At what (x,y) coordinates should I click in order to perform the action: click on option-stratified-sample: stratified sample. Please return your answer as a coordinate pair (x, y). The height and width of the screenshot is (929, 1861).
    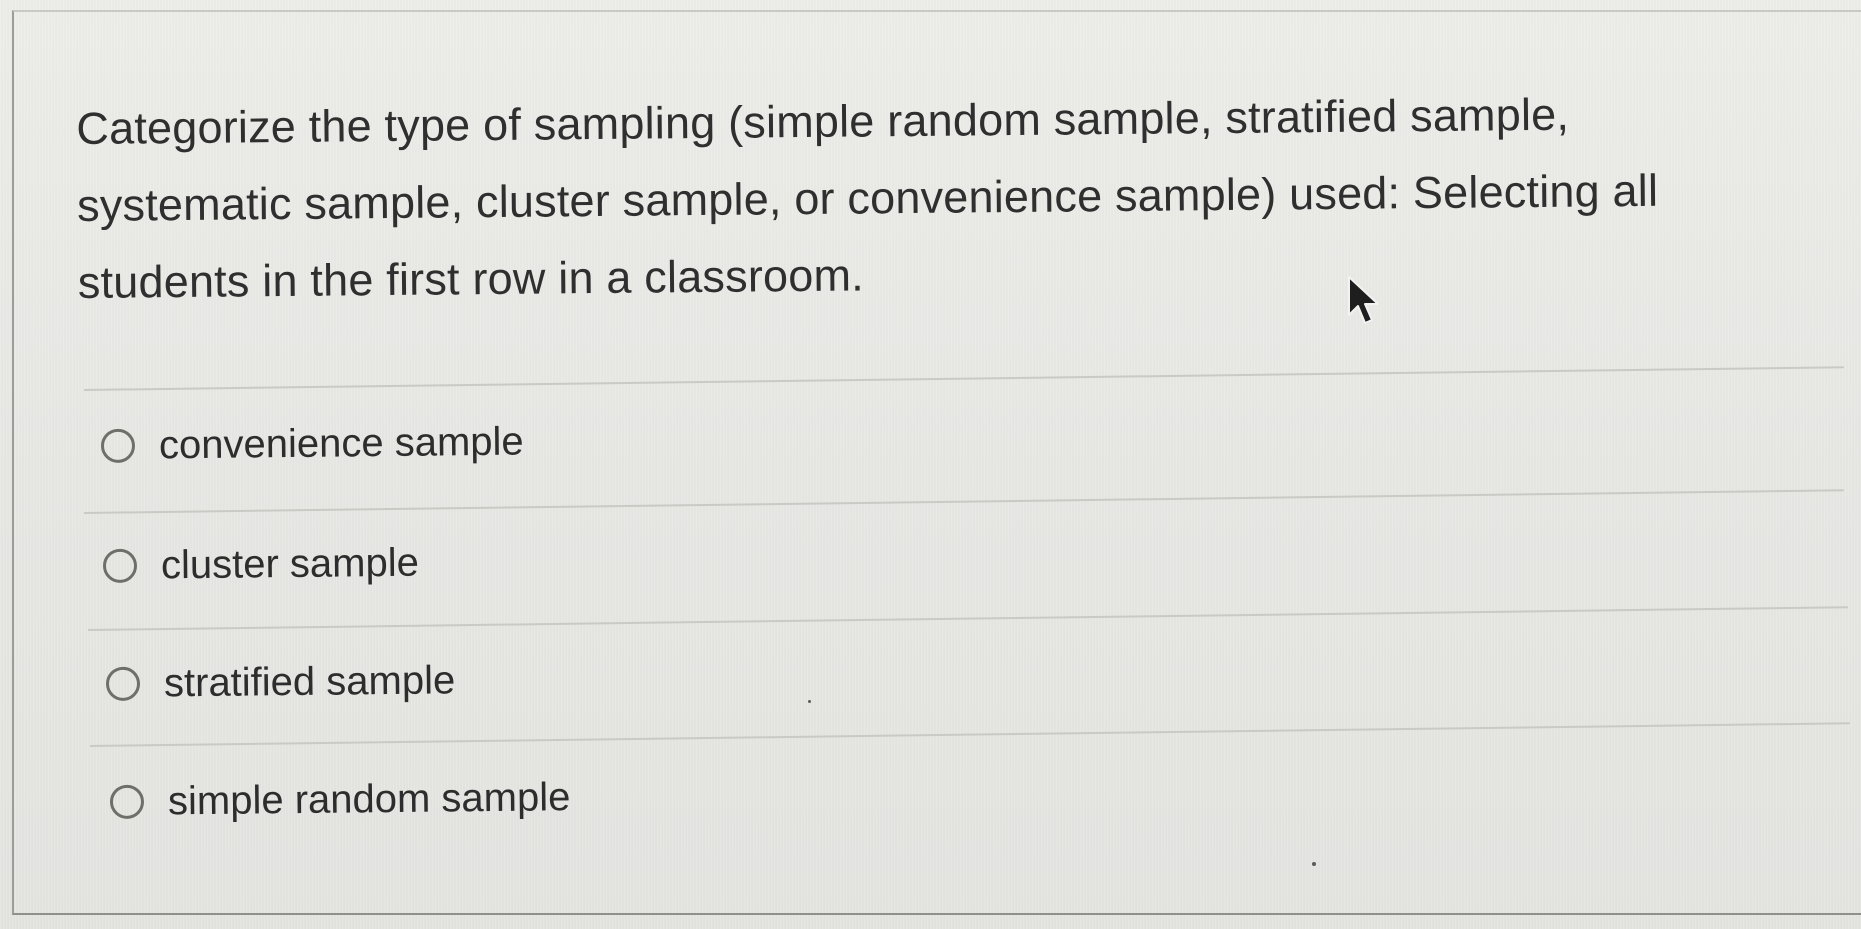
    Looking at the image, I should click on (280, 682).